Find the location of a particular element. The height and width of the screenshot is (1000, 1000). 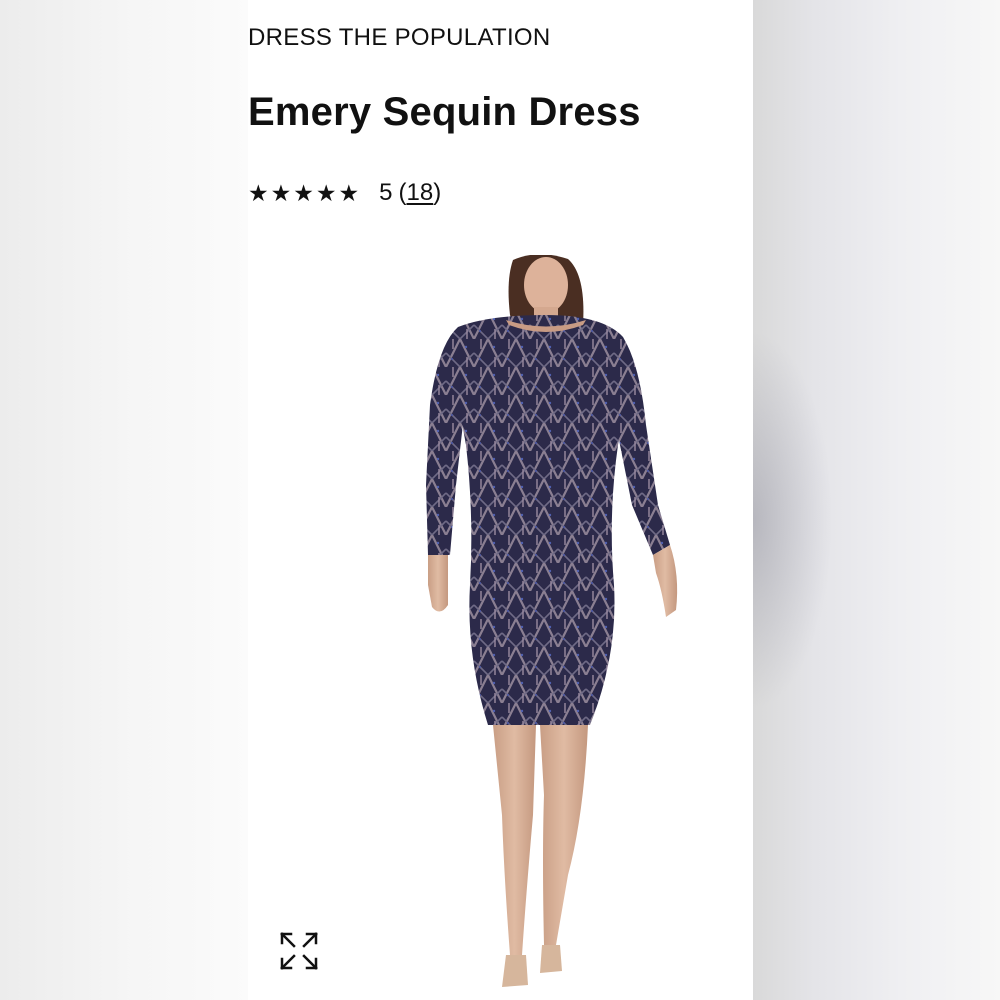

brand-name: DRESS THE POPULATION is located at coordinates (399, 38).